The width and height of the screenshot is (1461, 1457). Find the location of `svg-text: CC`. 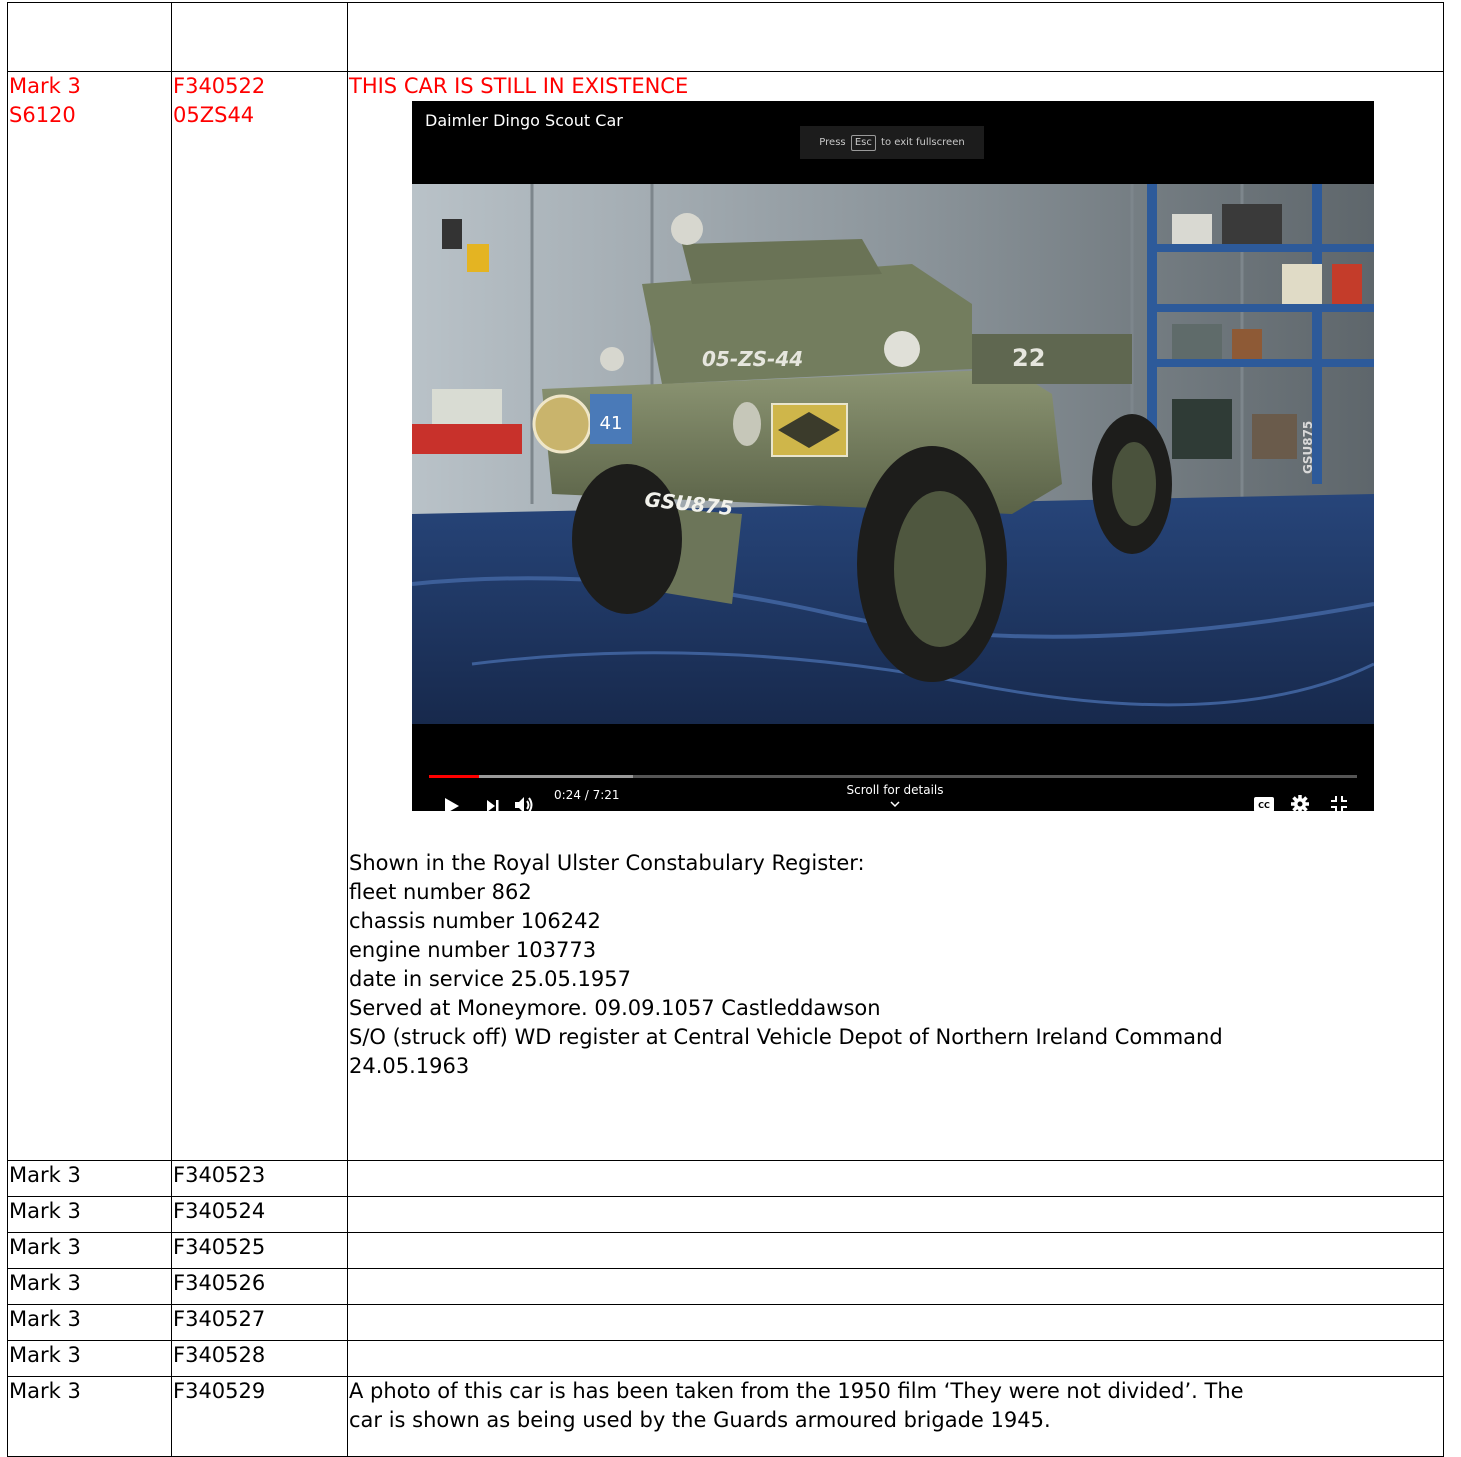

svg-text: CC is located at coordinates (1264, 805).